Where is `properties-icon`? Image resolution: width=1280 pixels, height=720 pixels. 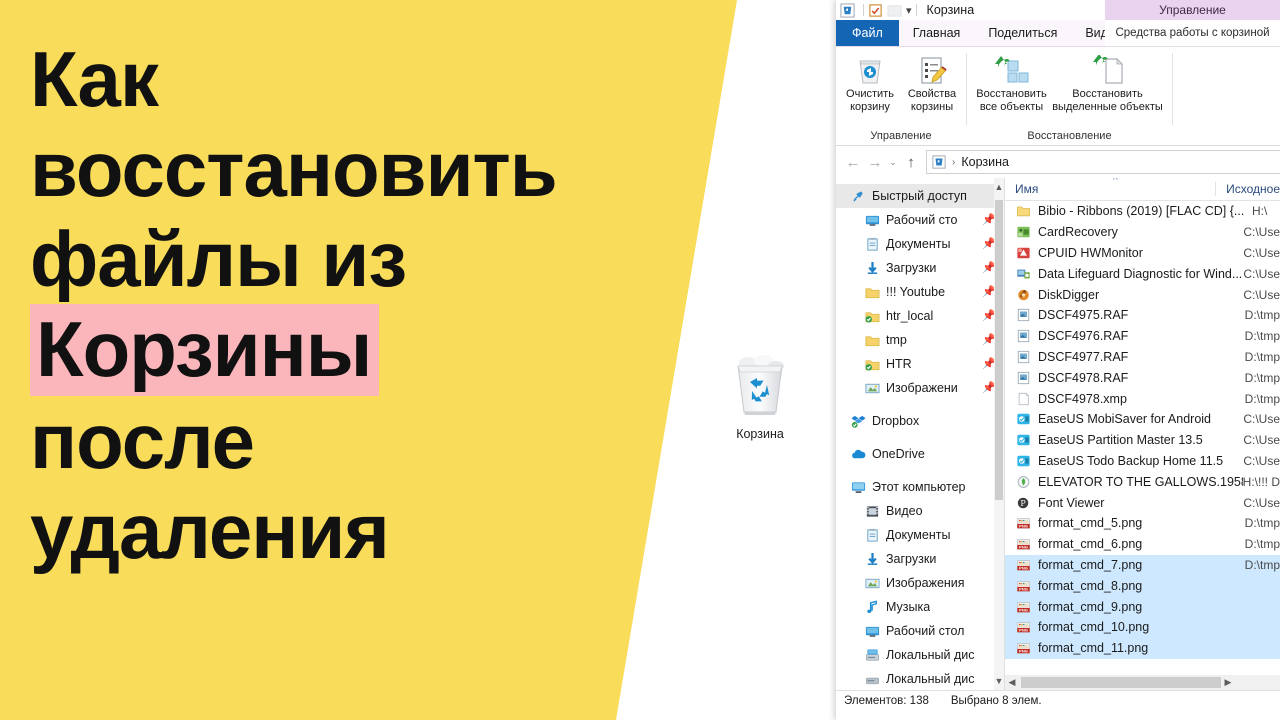
properties-icon is located at coordinates (875, 10).